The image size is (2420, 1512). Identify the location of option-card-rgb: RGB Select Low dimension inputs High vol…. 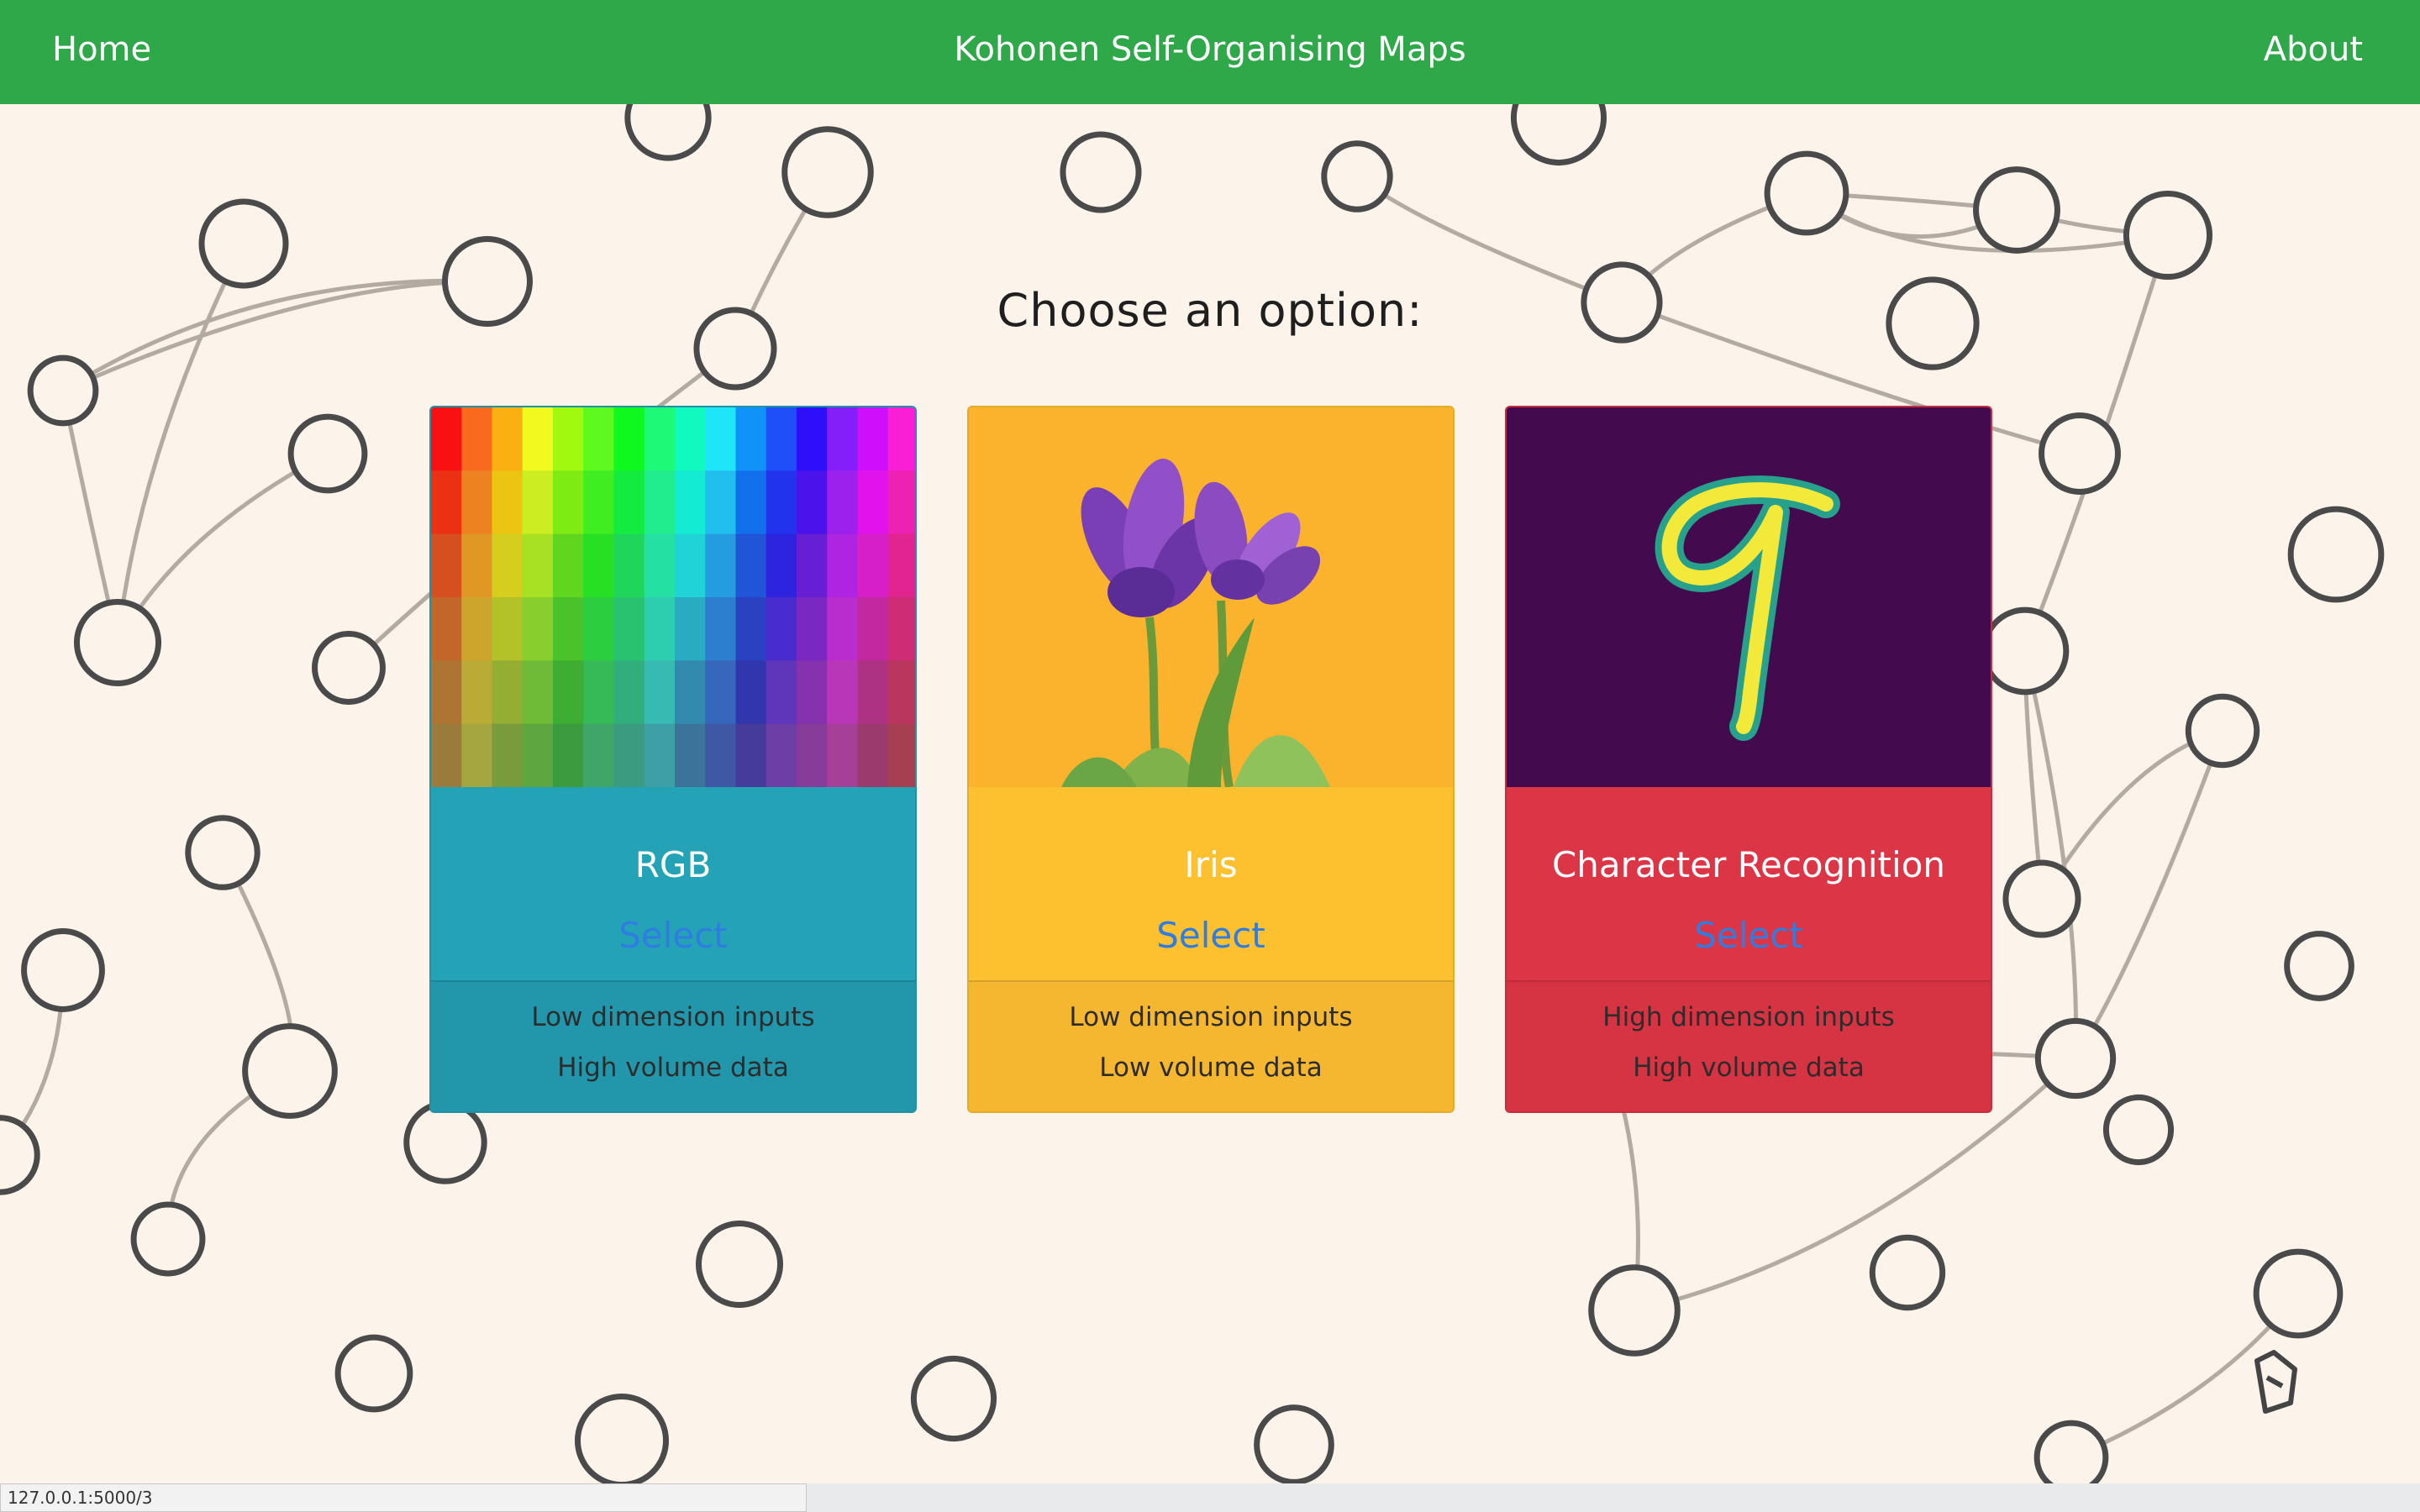
(673, 759).